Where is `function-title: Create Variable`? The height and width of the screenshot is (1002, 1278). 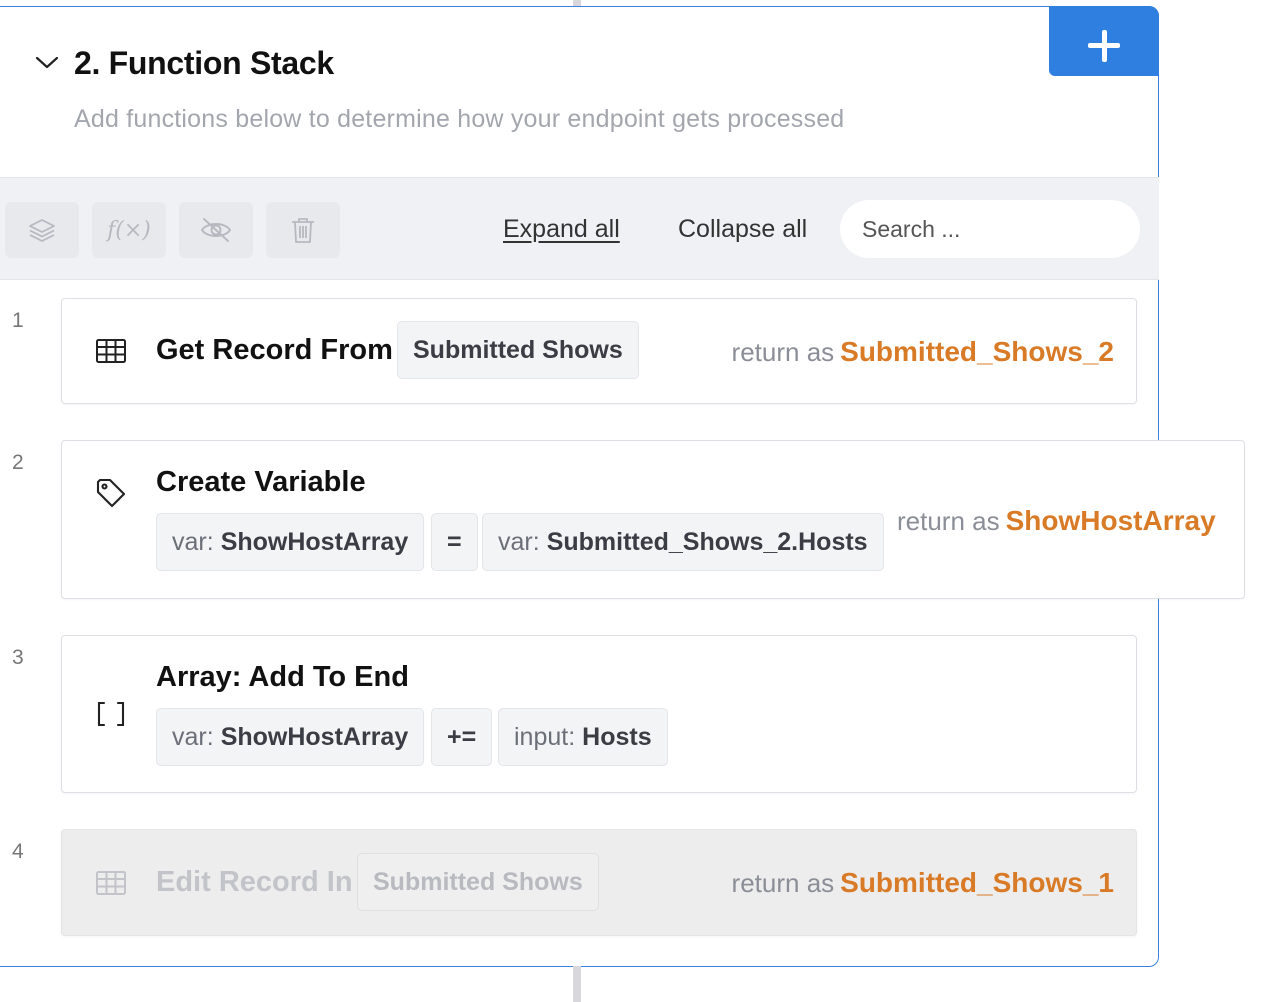 function-title: Create Variable is located at coordinates (261, 482).